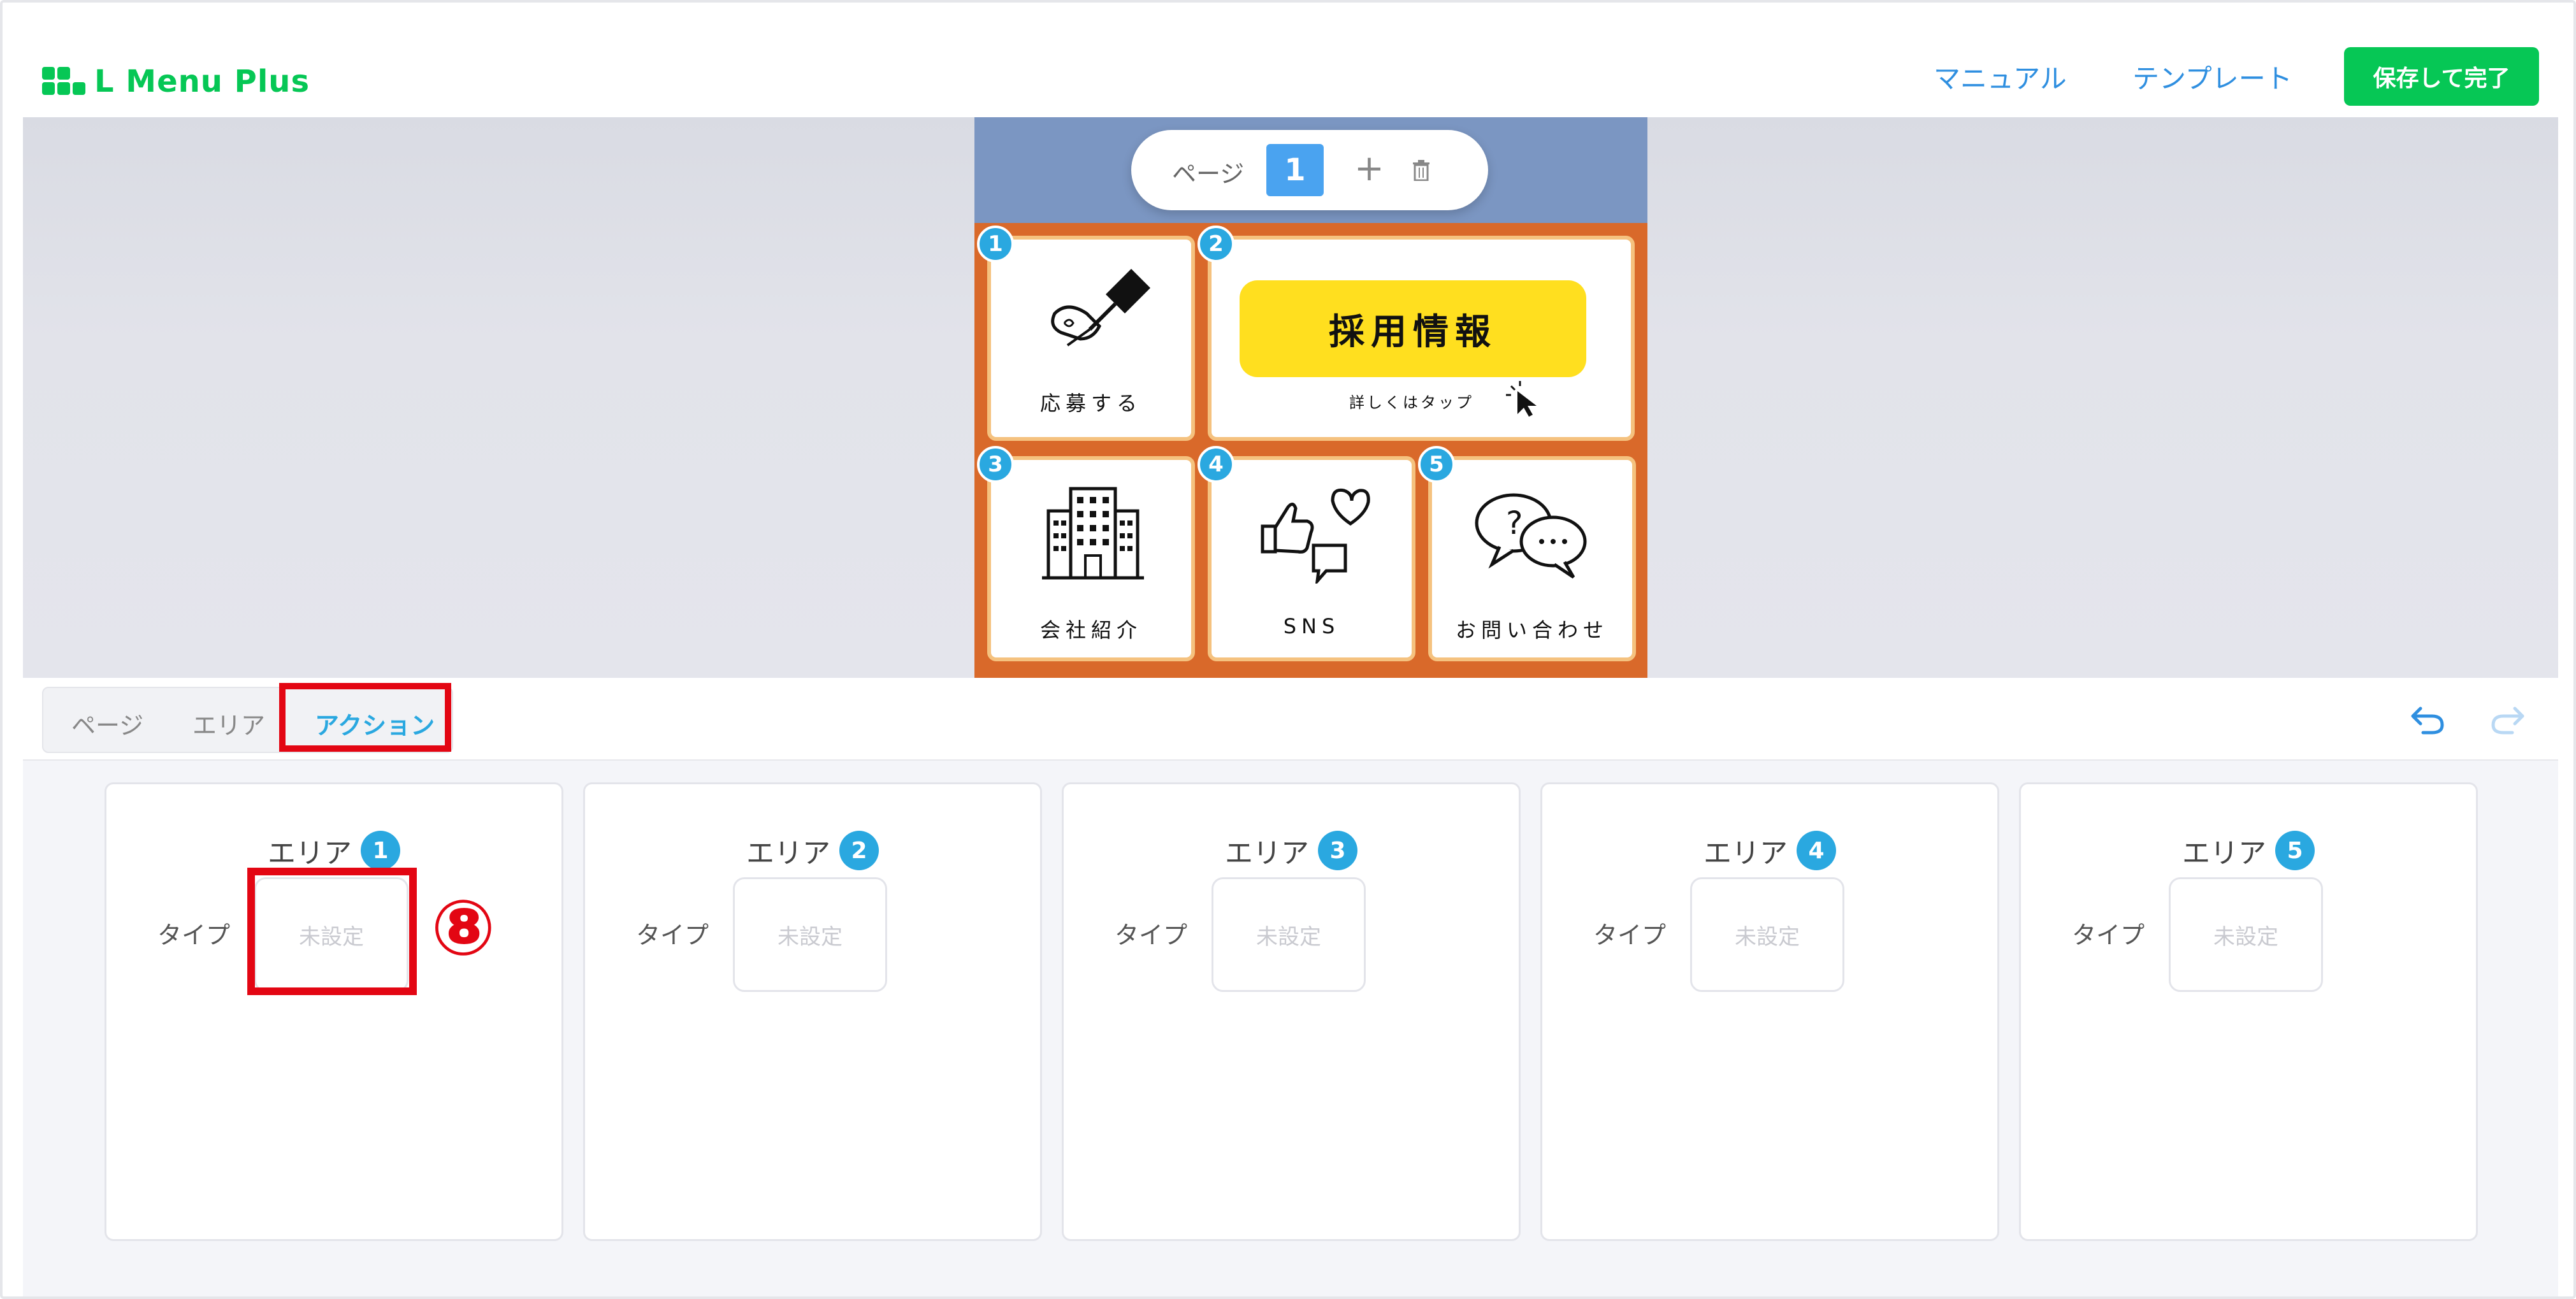  Describe the element at coordinates (859, 850) in the screenshot. I see `area-number-badge: 2` at that location.